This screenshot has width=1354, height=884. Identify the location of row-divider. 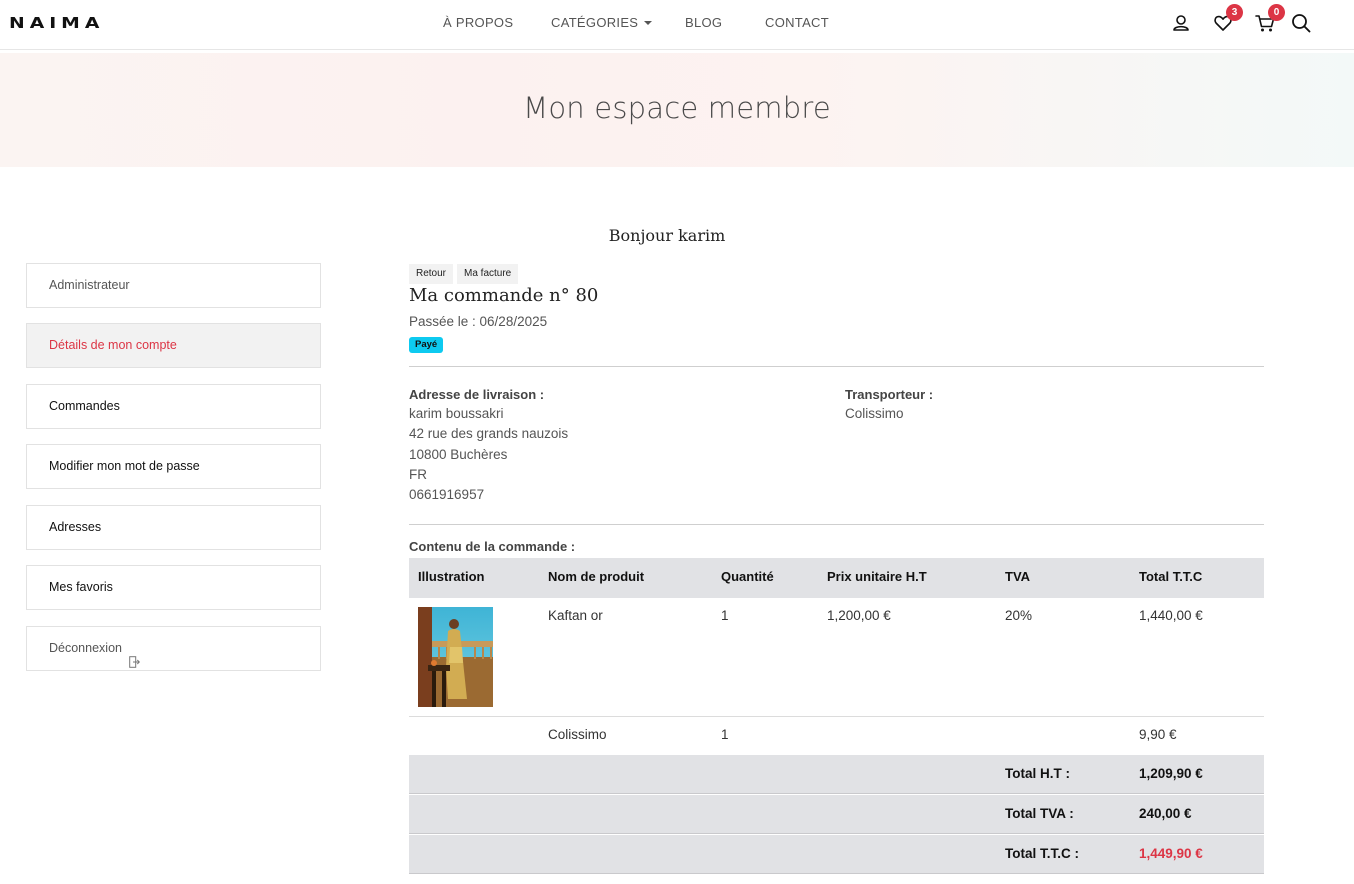
(836, 716).